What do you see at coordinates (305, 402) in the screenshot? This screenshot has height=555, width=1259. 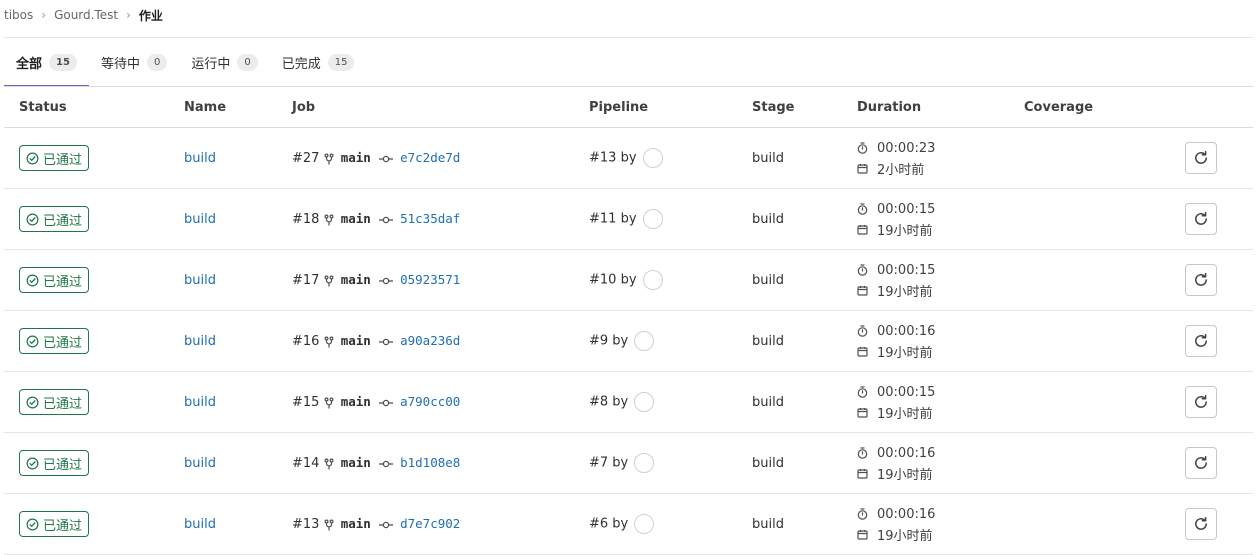 I see `job-id-link: #15` at bounding box center [305, 402].